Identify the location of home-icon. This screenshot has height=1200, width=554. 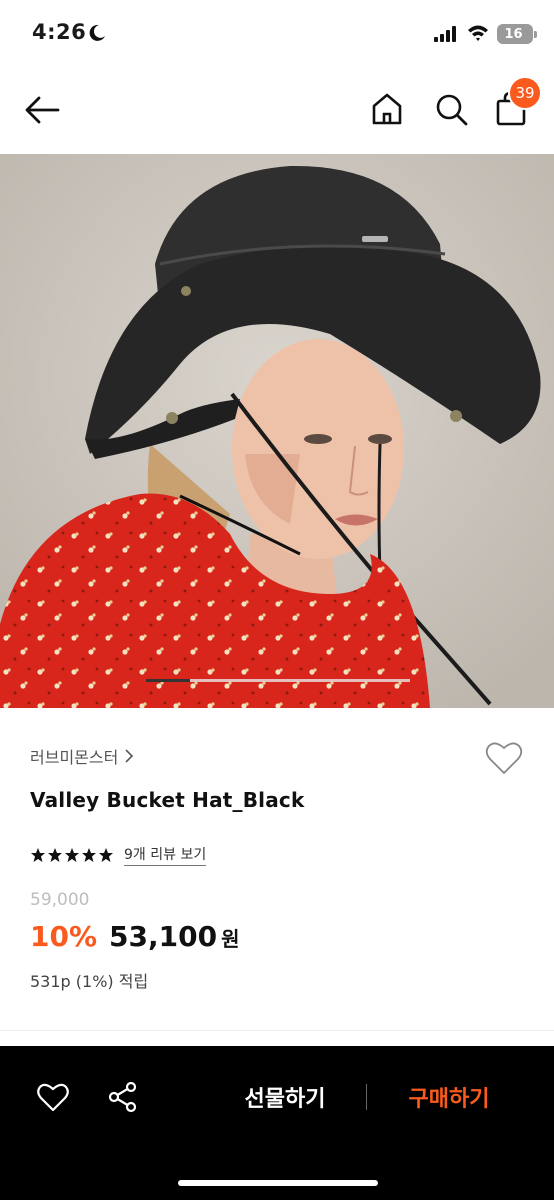
(387, 109).